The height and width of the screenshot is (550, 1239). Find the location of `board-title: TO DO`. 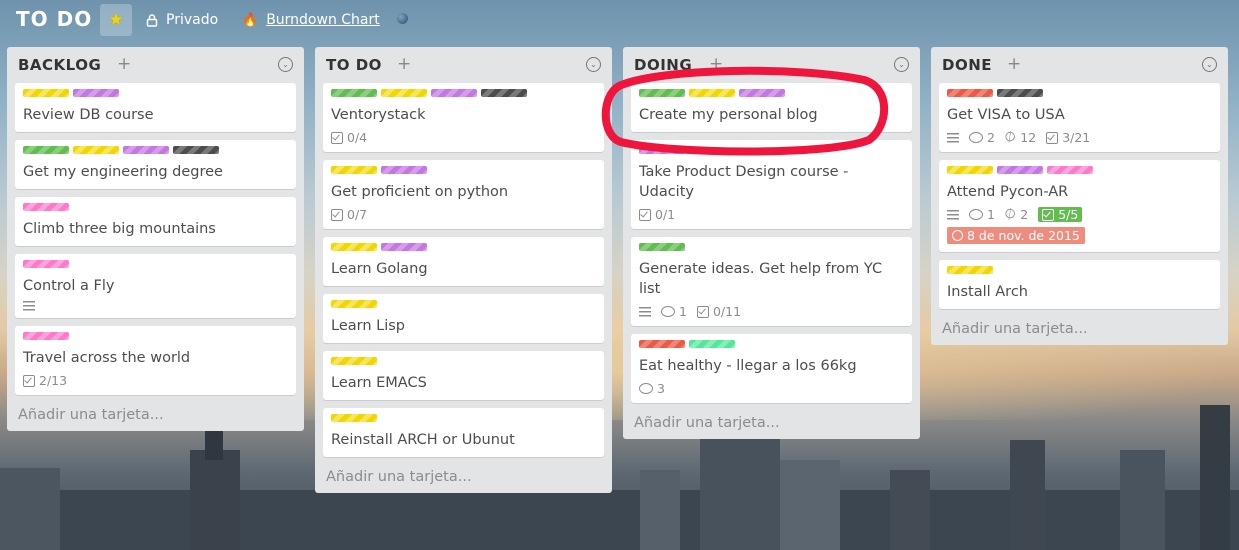

board-title: TO DO is located at coordinates (54, 19).